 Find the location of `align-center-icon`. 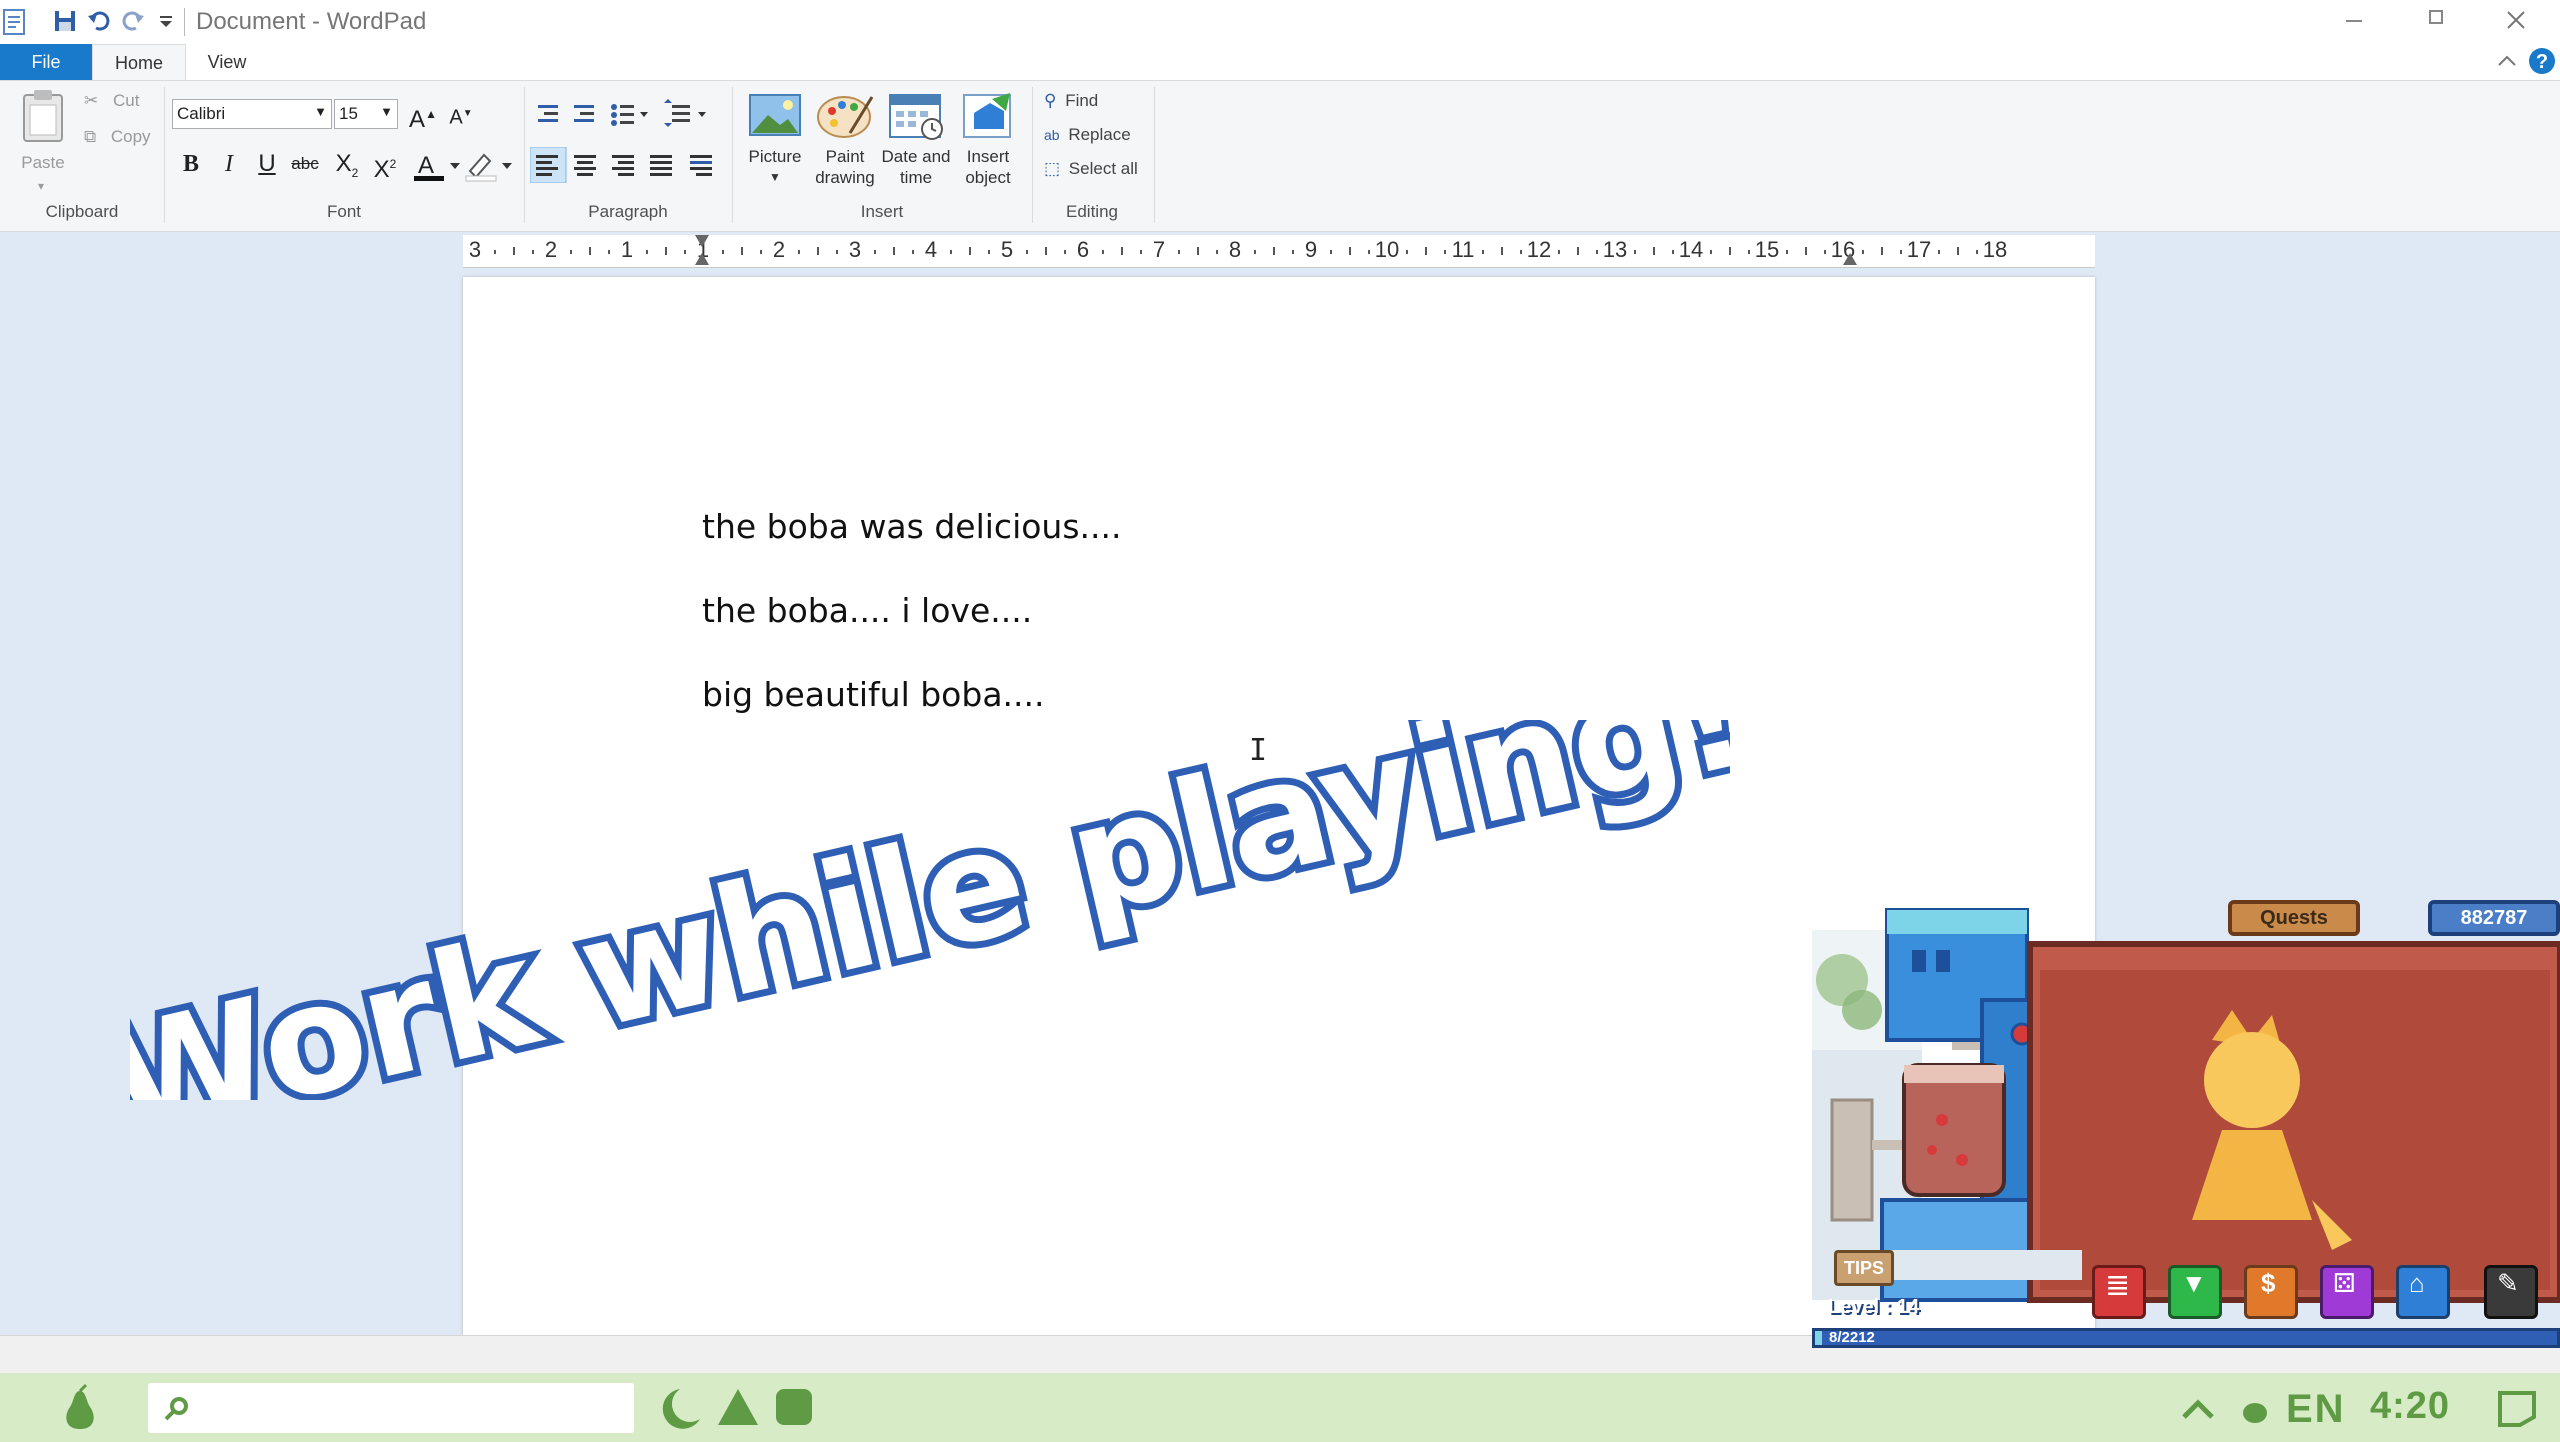

align-center-icon is located at coordinates (585, 165).